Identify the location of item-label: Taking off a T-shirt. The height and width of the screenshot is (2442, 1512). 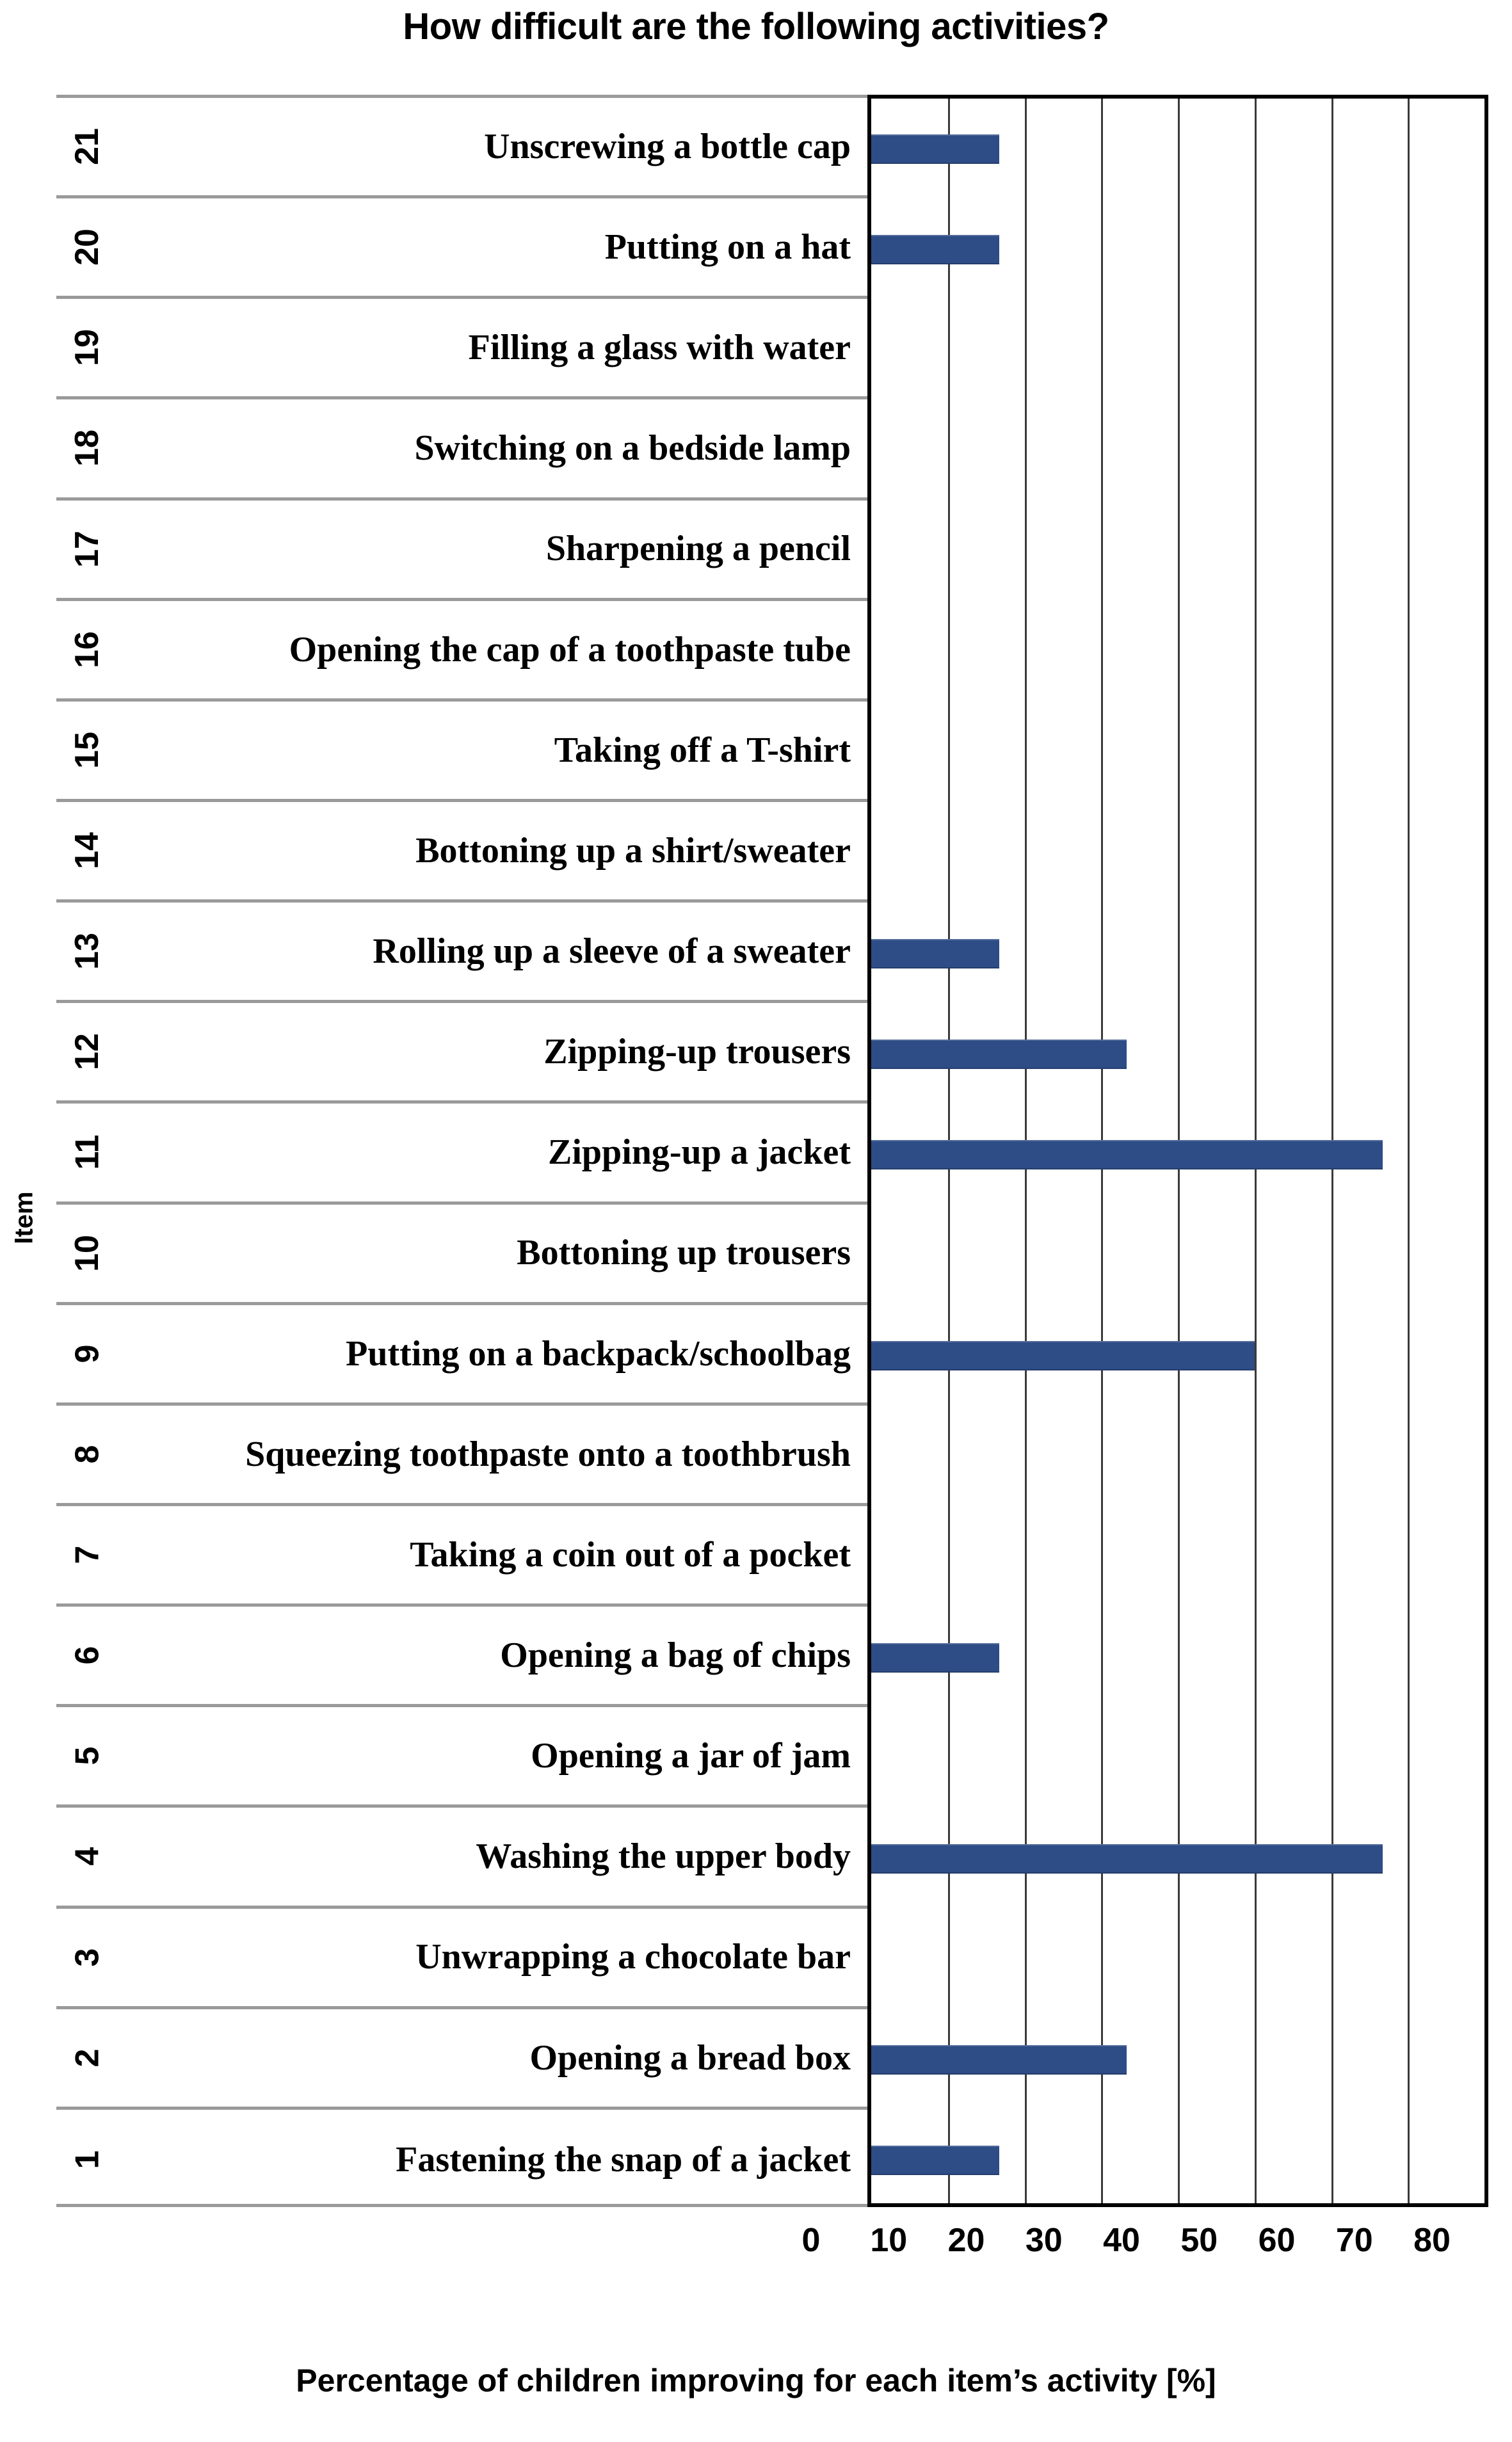
(702, 750).